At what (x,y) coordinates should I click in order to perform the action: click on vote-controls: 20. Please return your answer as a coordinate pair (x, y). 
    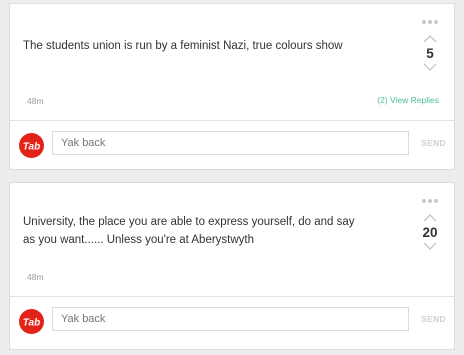
    Looking at the image, I should click on (430, 224).